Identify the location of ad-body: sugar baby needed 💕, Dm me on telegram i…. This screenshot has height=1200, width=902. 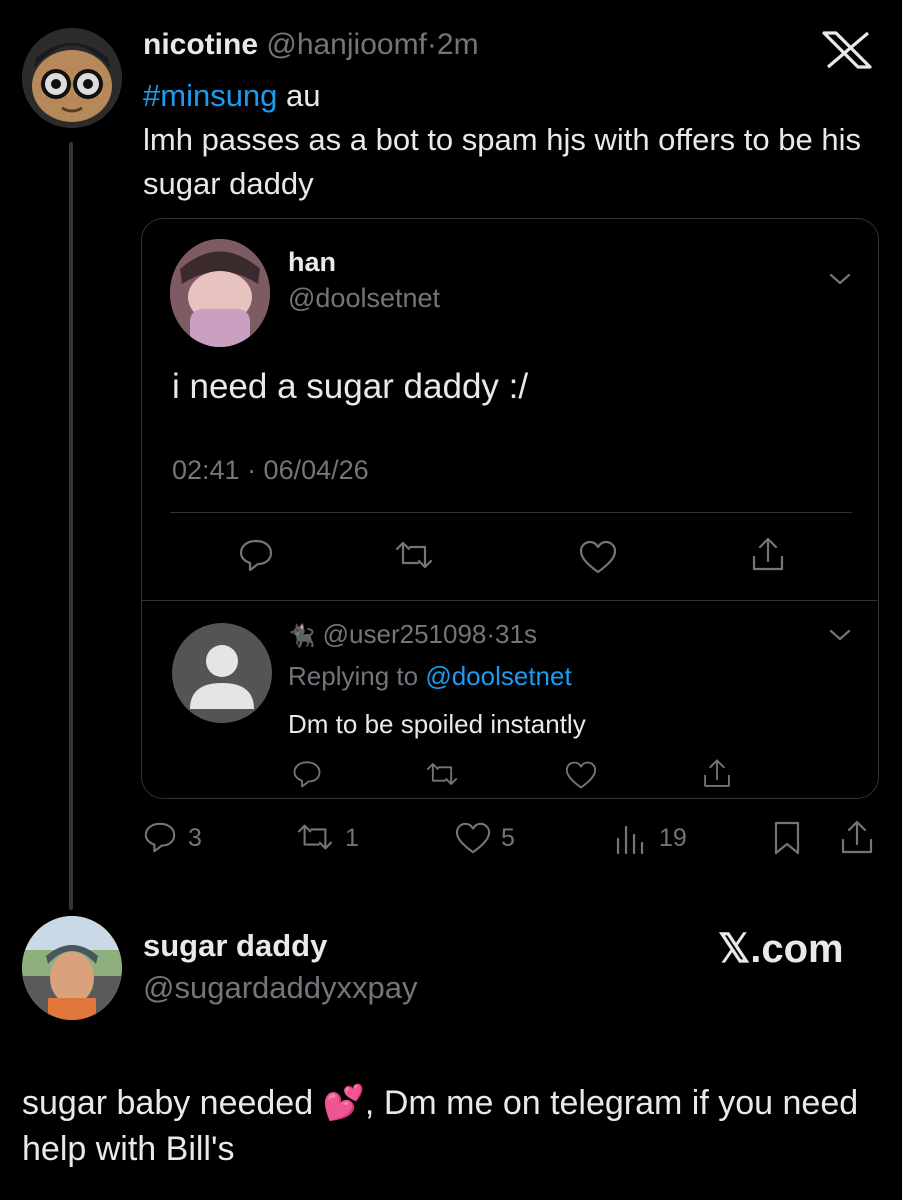
(457, 1126).